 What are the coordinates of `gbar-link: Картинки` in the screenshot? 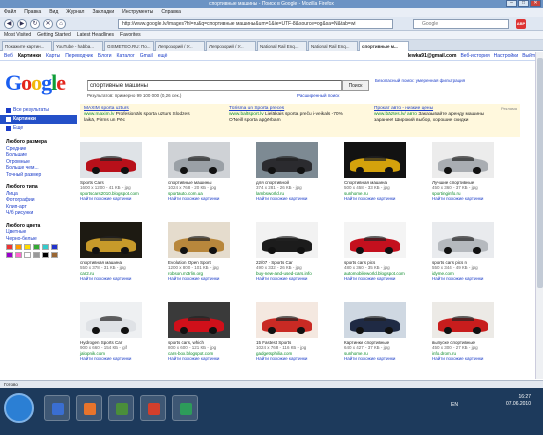 It's located at (29, 56).